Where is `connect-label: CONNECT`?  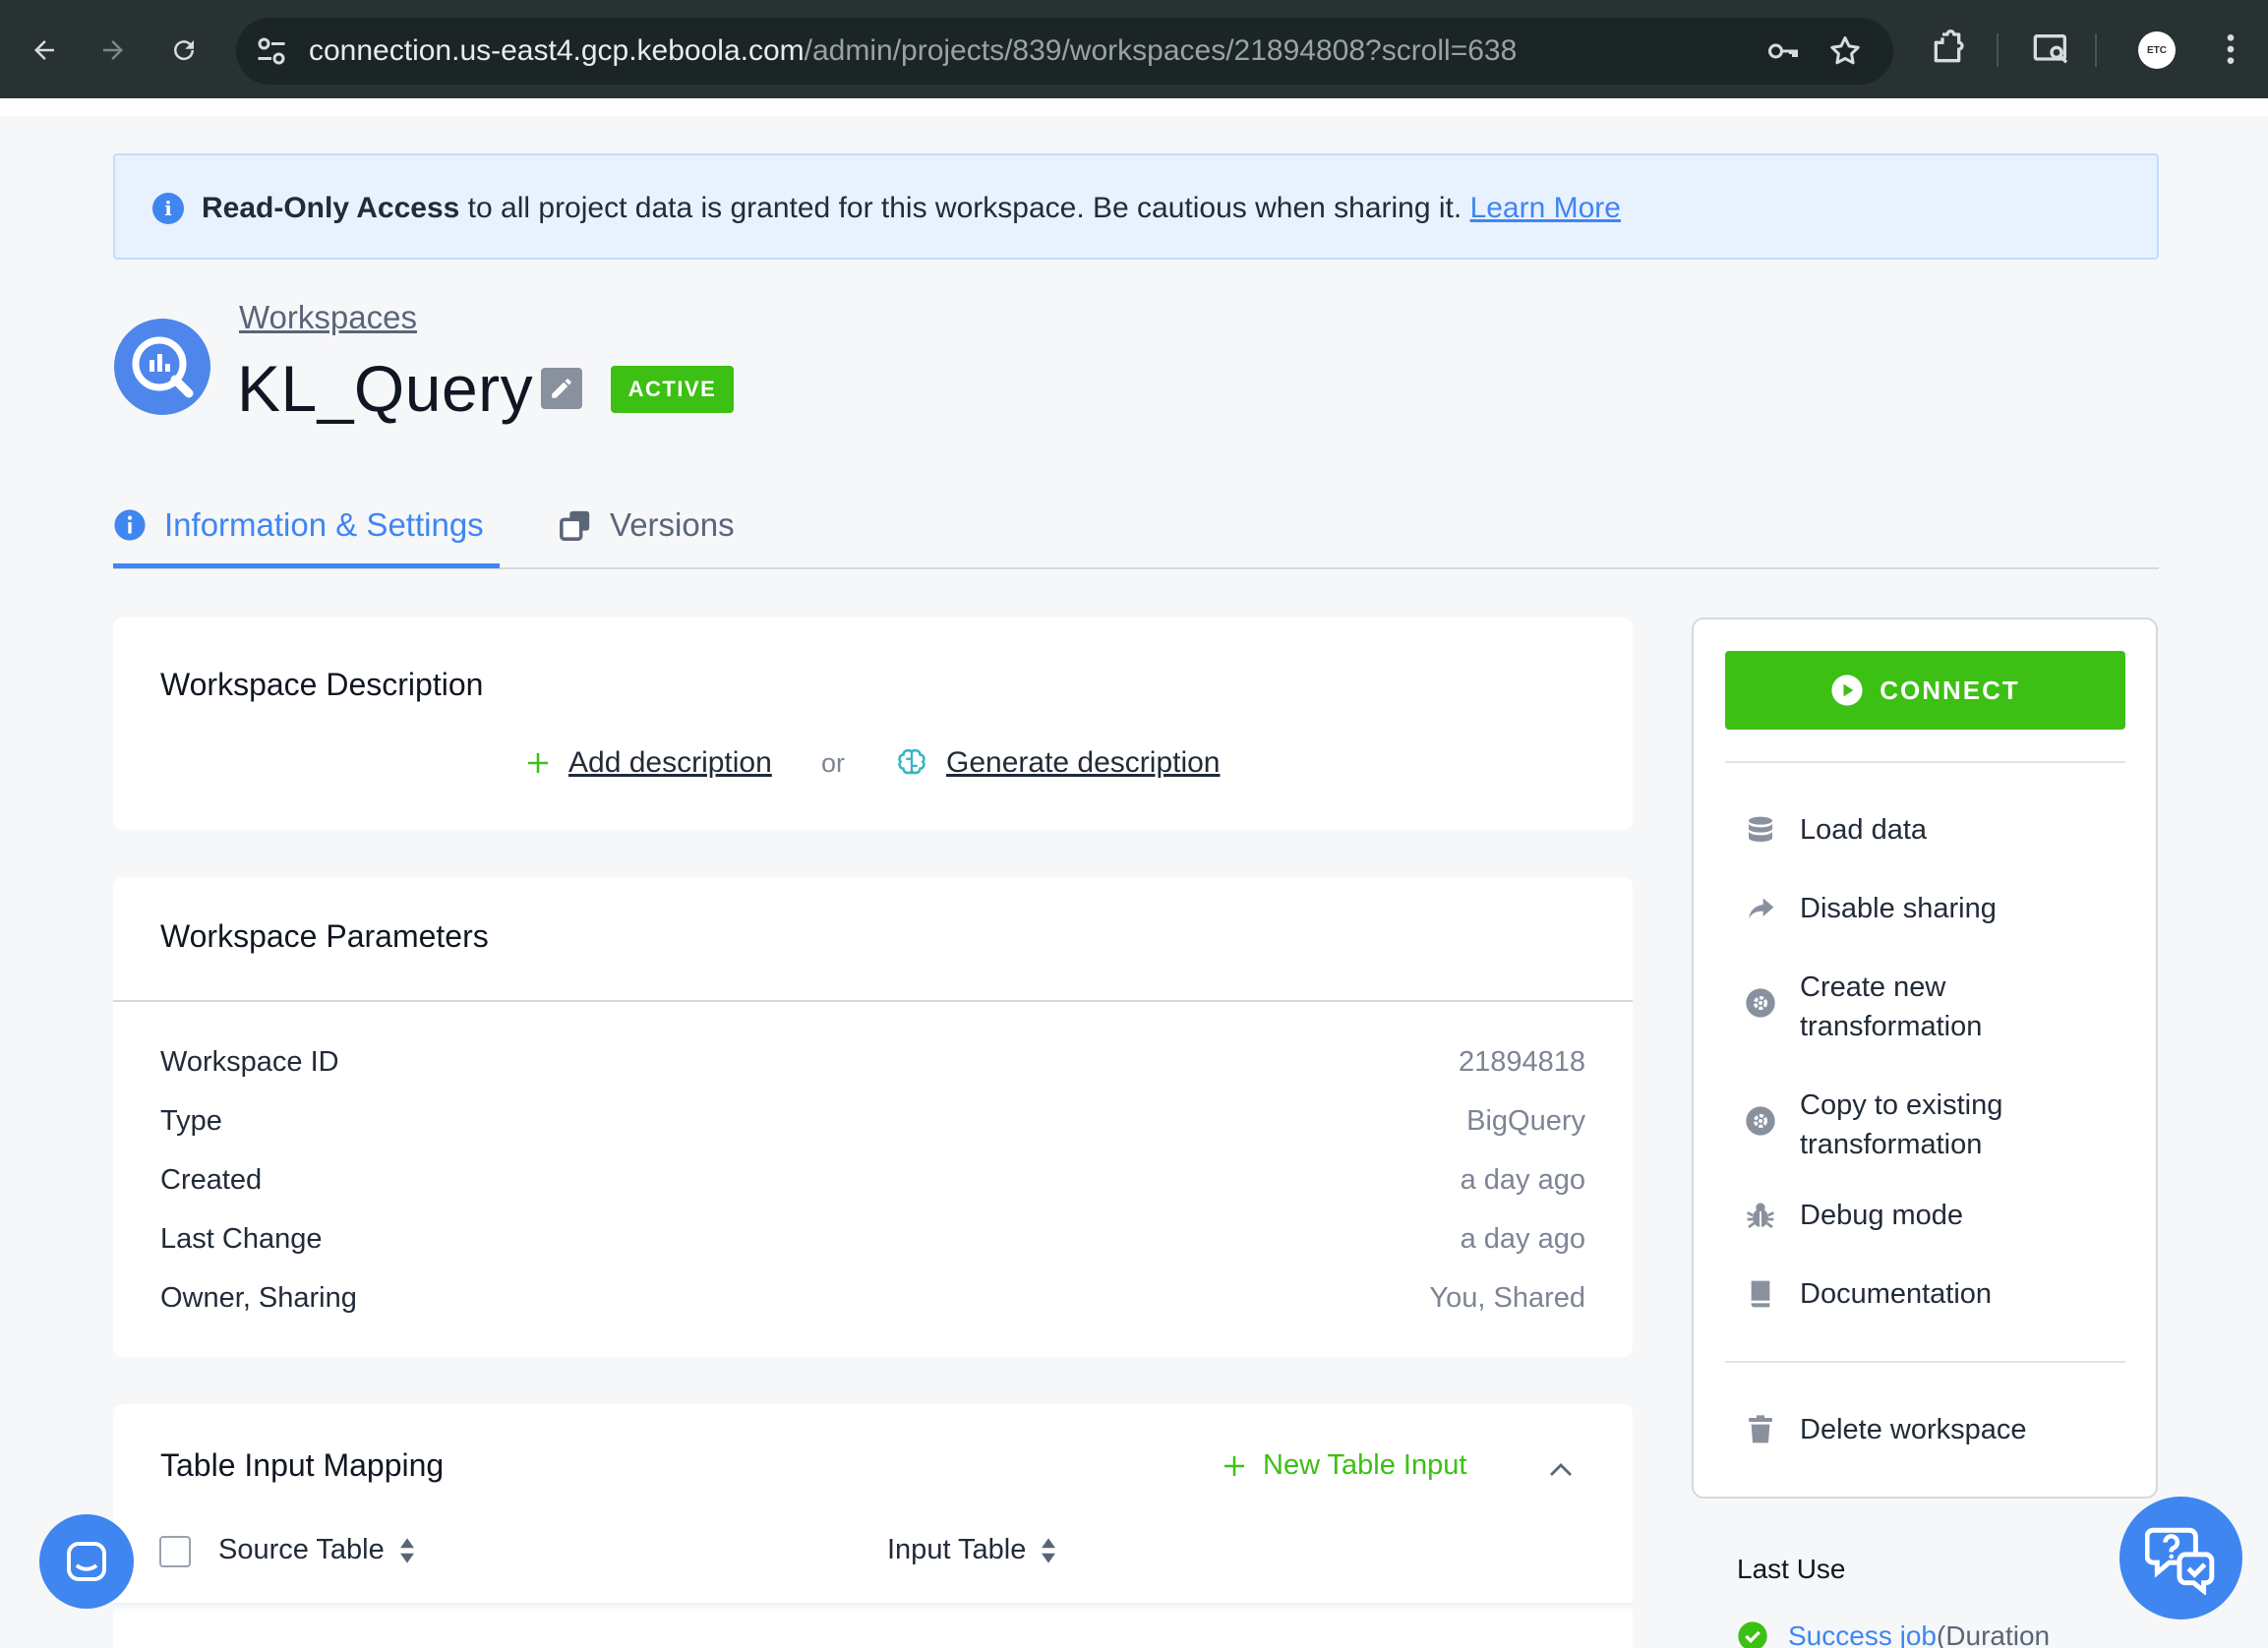 connect-label: CONNECT is located at coordinates (1950, 690).